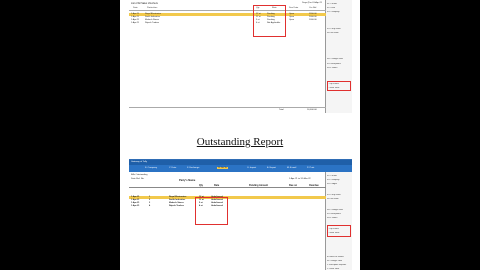 The height and width of the screenshot is (270, 480). I want to click on row-particulars: Mahesh Stores, so click(152, 20).